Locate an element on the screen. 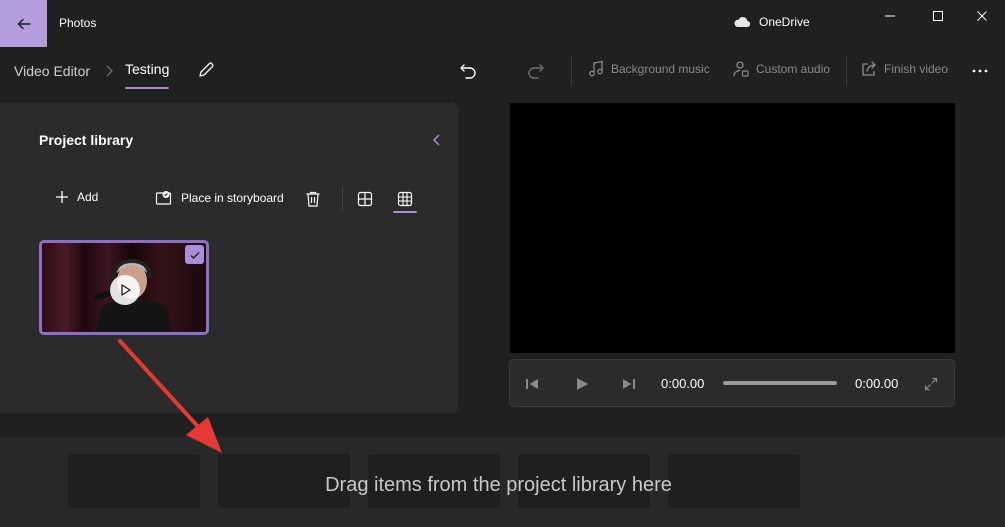 Image resolution: width=1005 pixels, height=527 pixels. onedrive-status: OneDrive is located at coordinates (771, 22).